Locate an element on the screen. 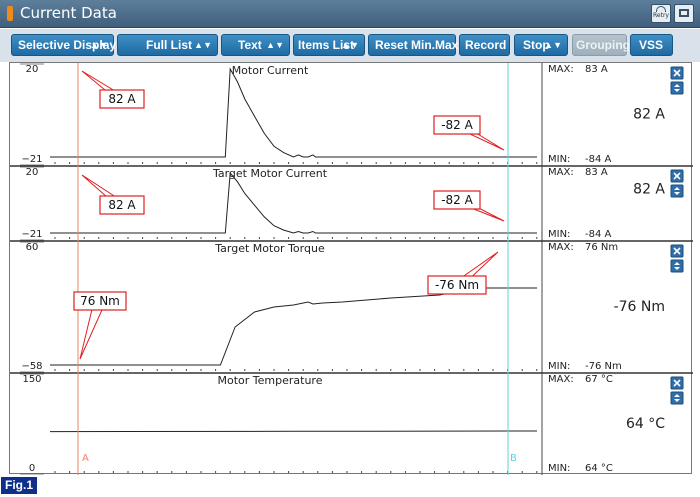 The image size is (700, 497). window-icon is located at coordinates (684, 13).